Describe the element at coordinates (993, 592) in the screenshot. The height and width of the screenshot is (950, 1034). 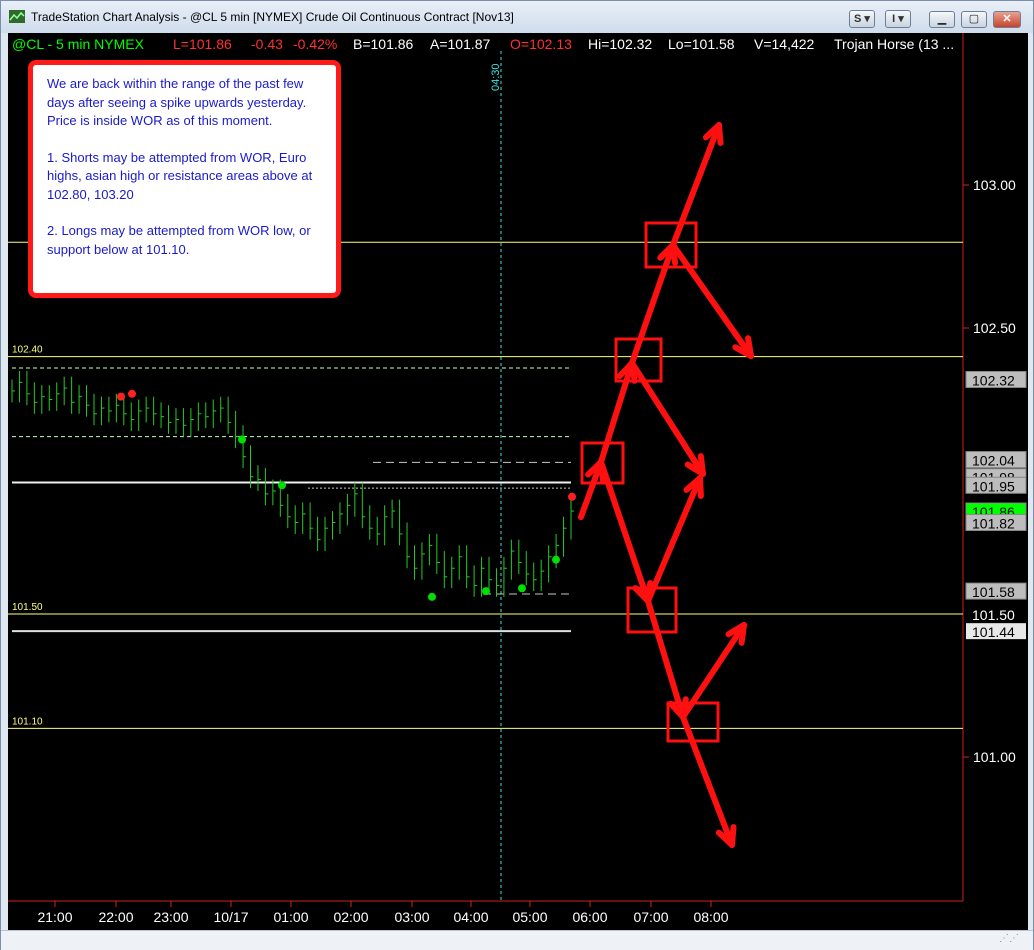
I see `price-label: 101.58` at that location.